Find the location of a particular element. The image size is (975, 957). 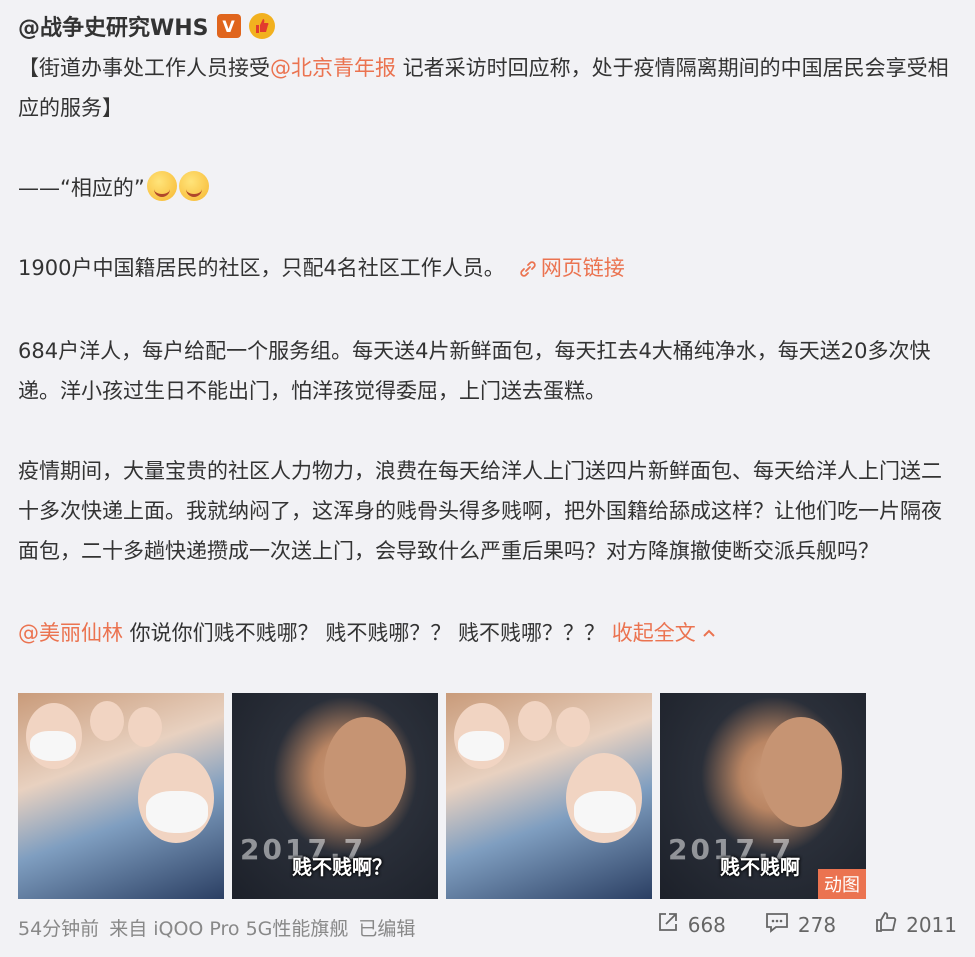

paragraph-community: 1900户中国籍居民的社区，只配4名社区工作人员。 网页链接 is located at coordinates (488, 269).